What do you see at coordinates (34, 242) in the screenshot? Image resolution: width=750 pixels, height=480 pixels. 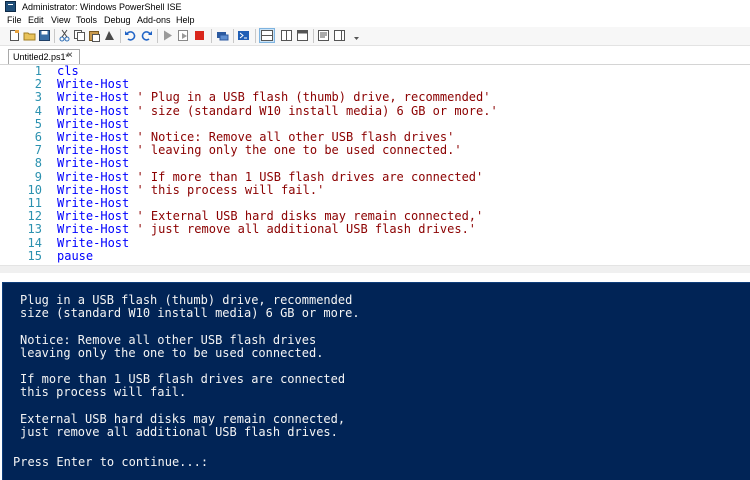 I see `line-number: 14` at bounding box center [34, 242].